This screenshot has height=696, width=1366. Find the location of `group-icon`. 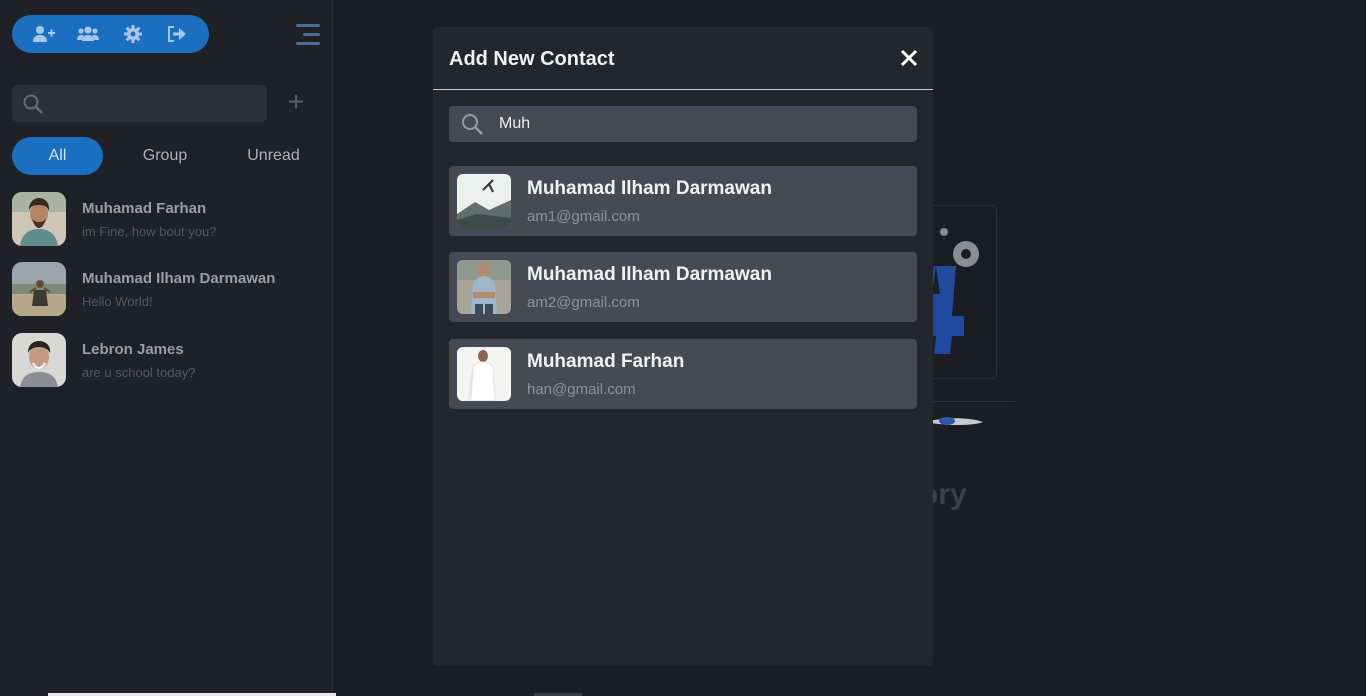

group-icon is located at coordinates (88, 33).